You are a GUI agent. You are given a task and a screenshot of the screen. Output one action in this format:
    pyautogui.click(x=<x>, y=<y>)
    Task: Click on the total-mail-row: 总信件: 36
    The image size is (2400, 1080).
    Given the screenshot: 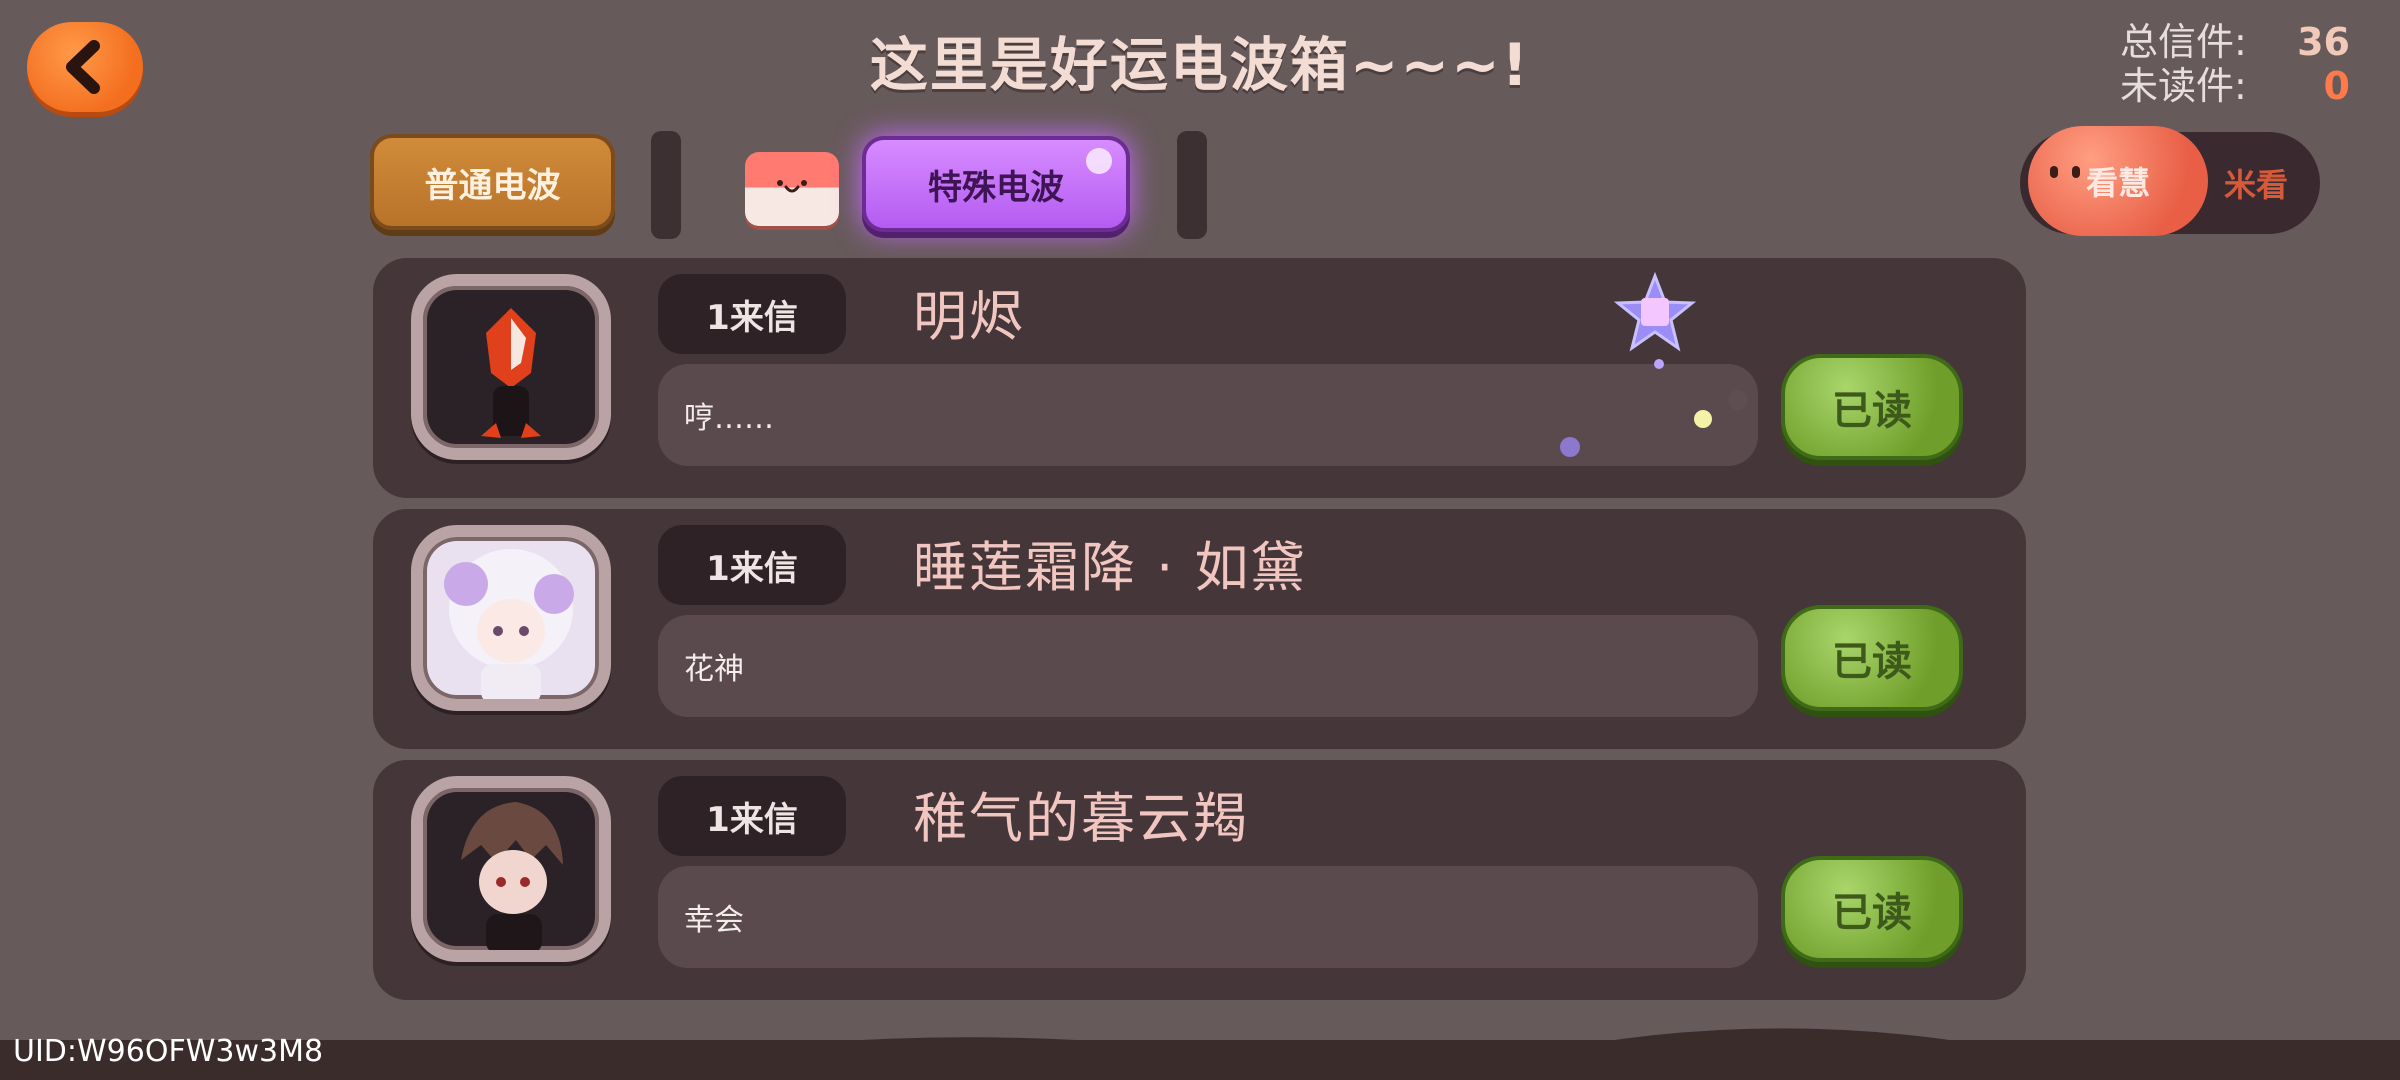 What is the action you would take?
    pyautogui.click(x=2235, y=42)
    